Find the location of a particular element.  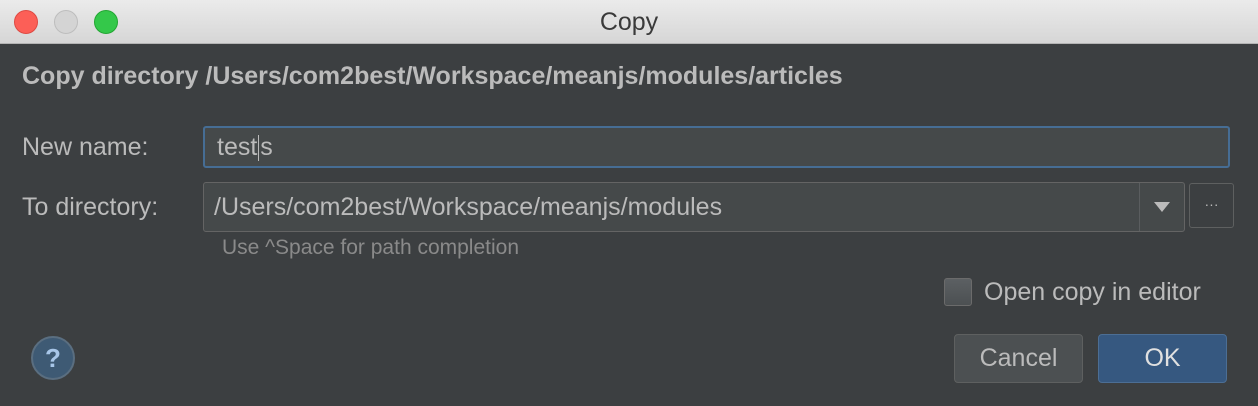

ok-button: OK is located at coordinates (1162, 358).